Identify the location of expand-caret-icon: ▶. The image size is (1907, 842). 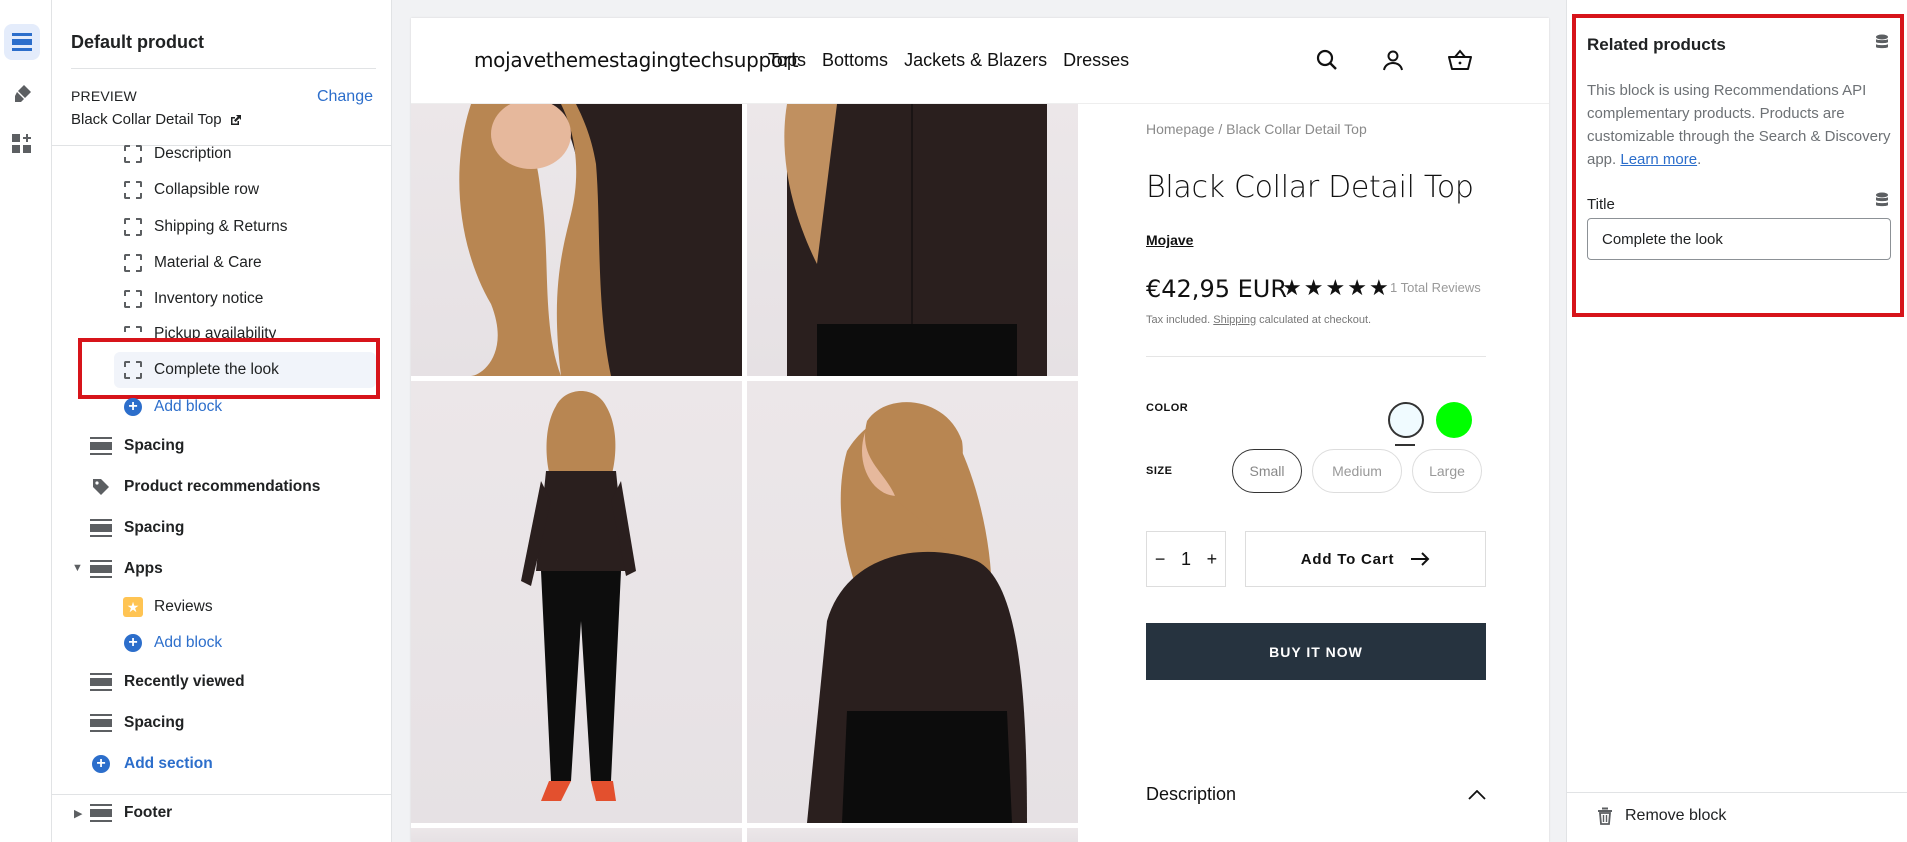
(78, 813).